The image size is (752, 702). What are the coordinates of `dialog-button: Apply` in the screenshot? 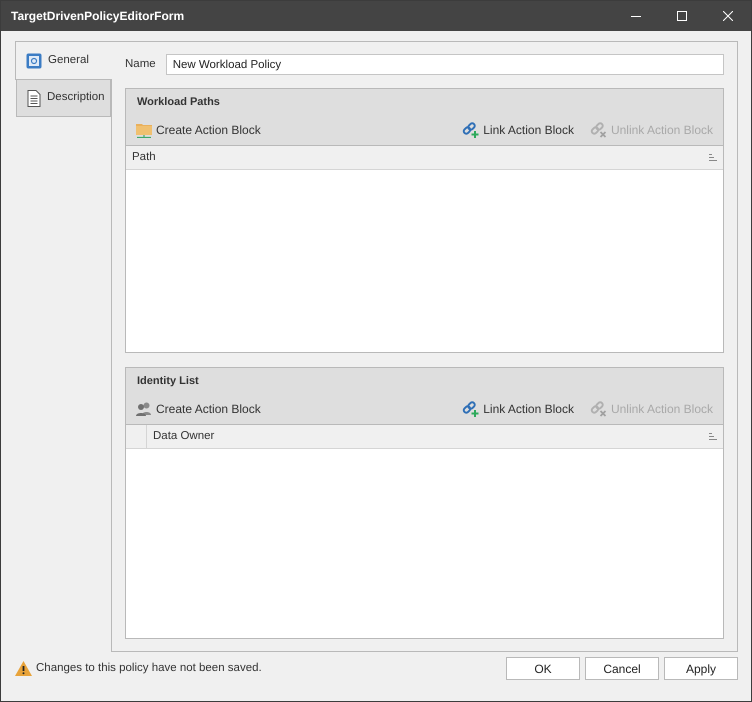 It's located at (701, 668).